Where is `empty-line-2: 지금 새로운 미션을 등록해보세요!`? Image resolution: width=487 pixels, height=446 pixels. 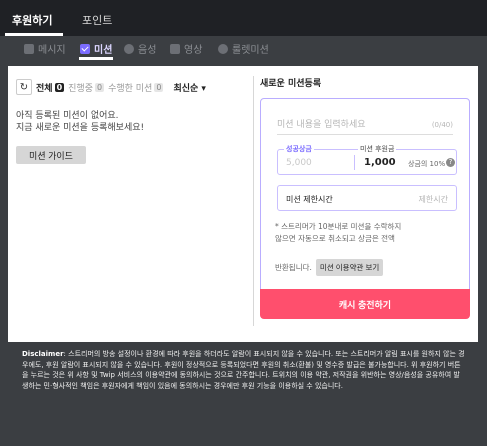
empty-line-2: 지금 새로운 미션을 등록해보세요! is located at coordinates (80, 128).